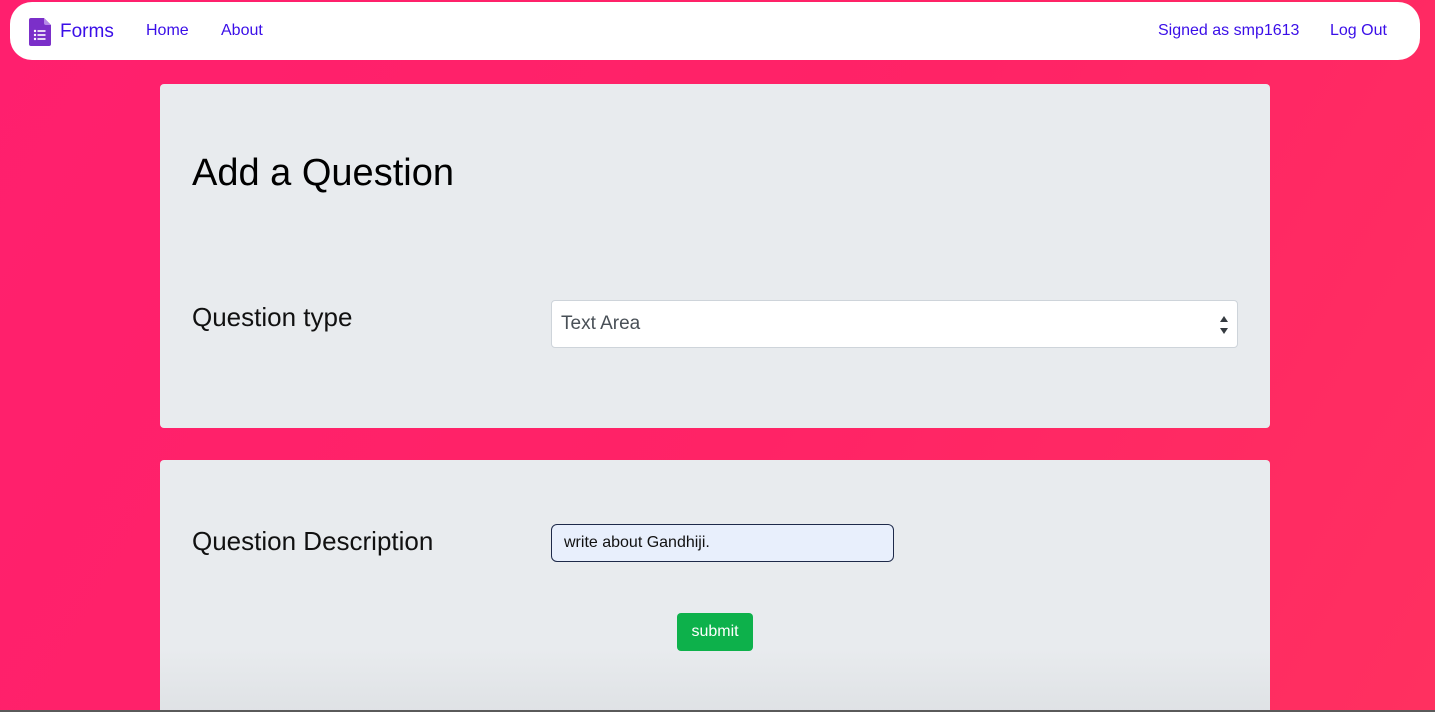 The height and width of the screenshot is (712, 1435). I want to click on question-description-input, so click(722, 543).